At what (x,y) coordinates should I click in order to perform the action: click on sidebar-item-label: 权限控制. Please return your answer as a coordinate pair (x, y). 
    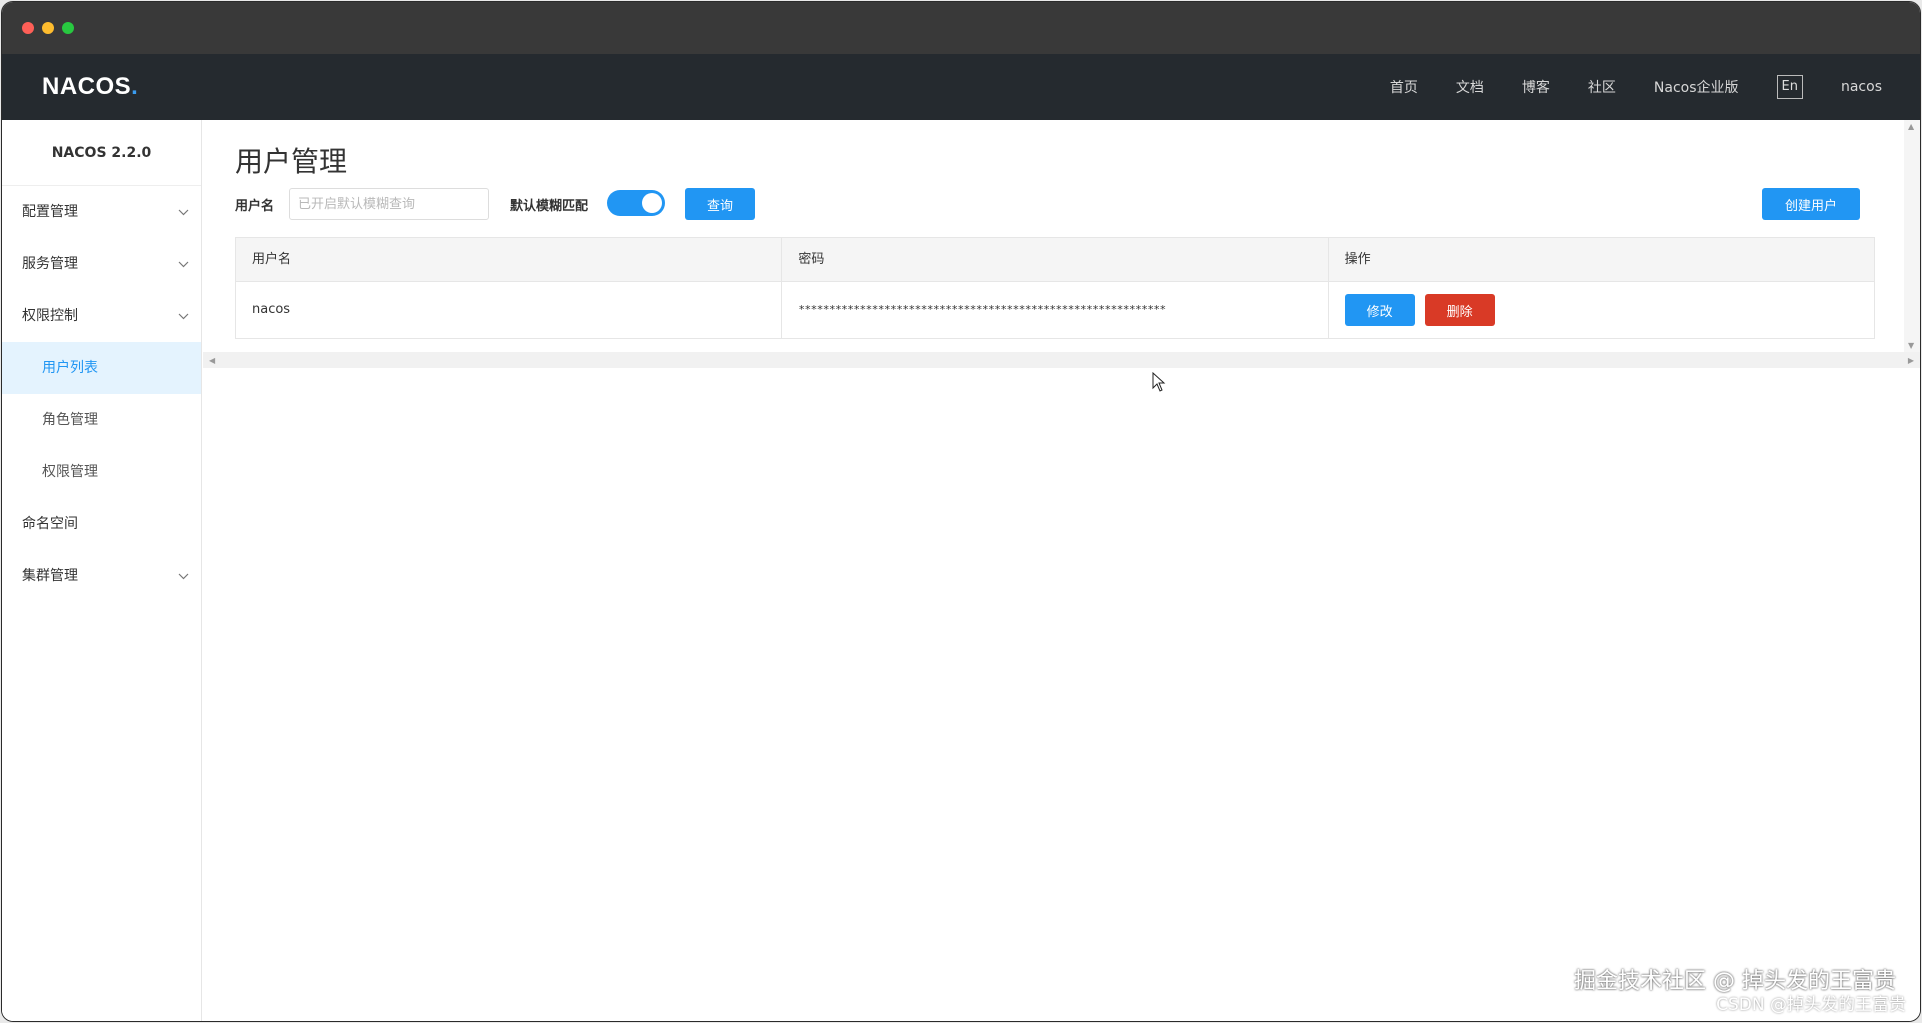
    Looking at the image, I should click on (50, 316).